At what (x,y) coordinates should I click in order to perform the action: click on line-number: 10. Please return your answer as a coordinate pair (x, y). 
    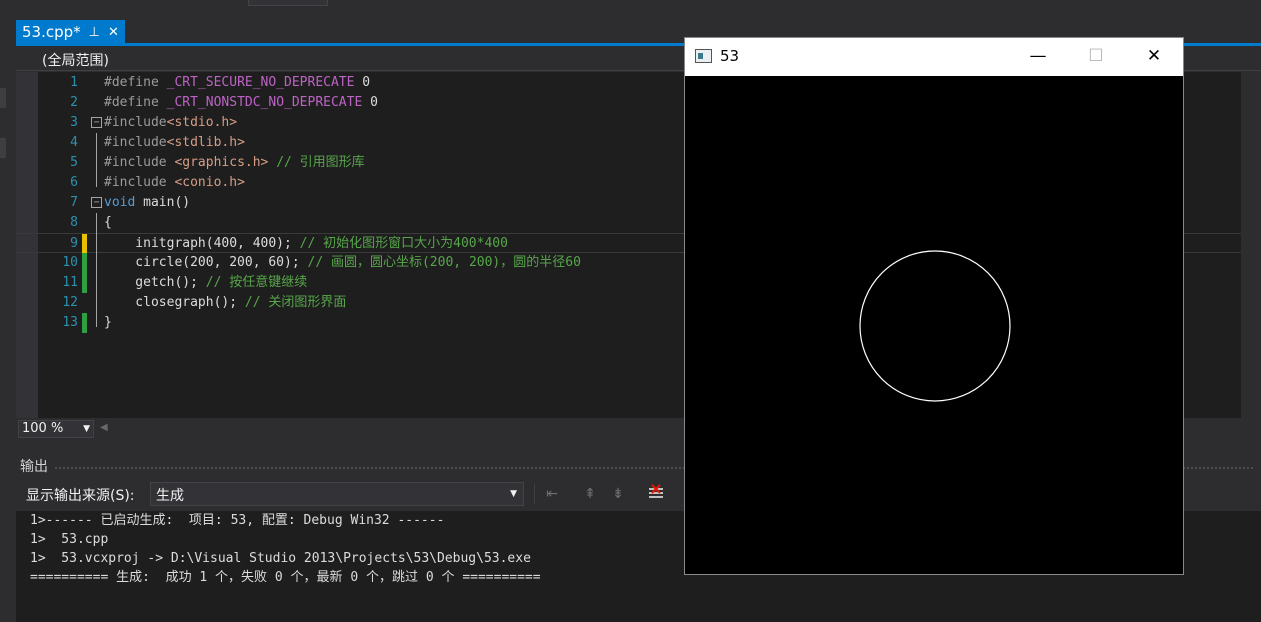
    Looking at the image, I should click on (70, 262).